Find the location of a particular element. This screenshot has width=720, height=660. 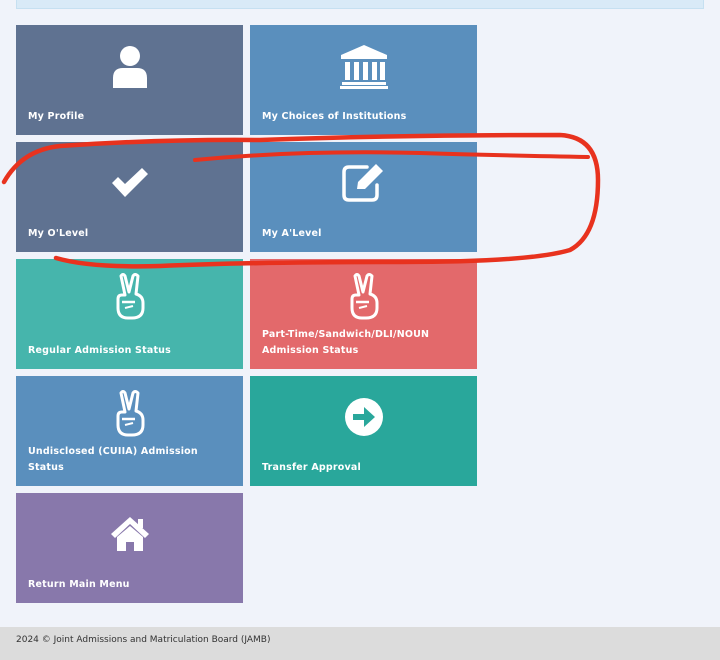

tile-label: Undisclosed (CUIIA) Admission Status is located at coordinates (113, 459).